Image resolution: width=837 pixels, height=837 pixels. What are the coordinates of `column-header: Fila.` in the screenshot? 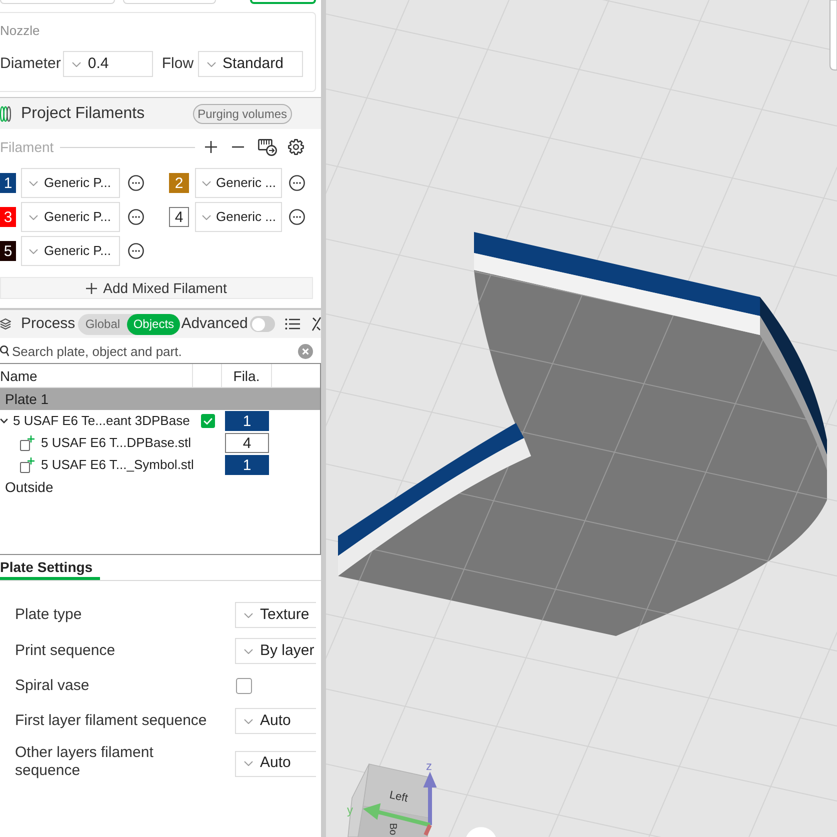 It's located at (246, 375).